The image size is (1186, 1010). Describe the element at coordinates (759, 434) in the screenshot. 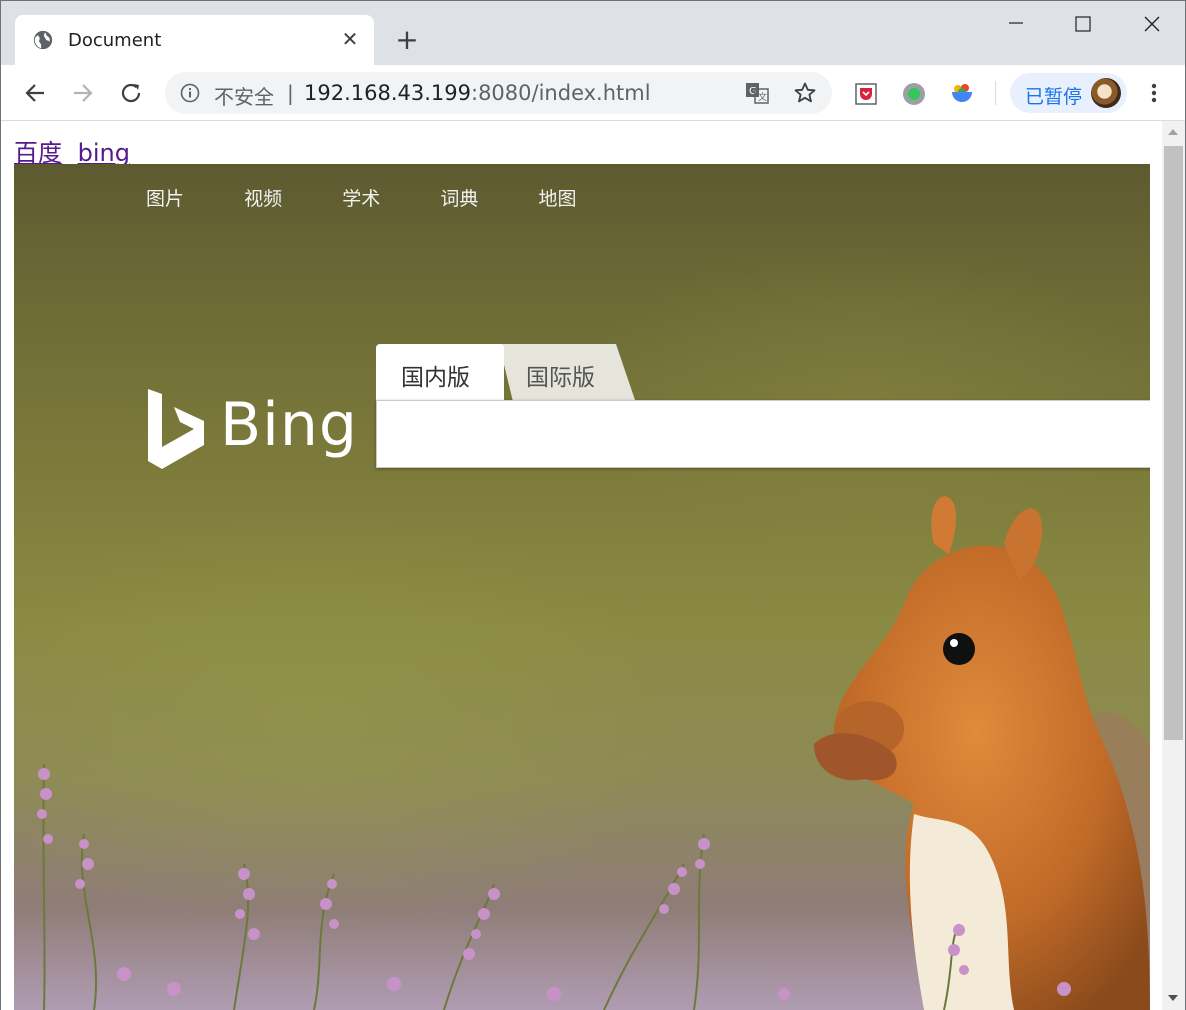

I see `search-input` at that location.